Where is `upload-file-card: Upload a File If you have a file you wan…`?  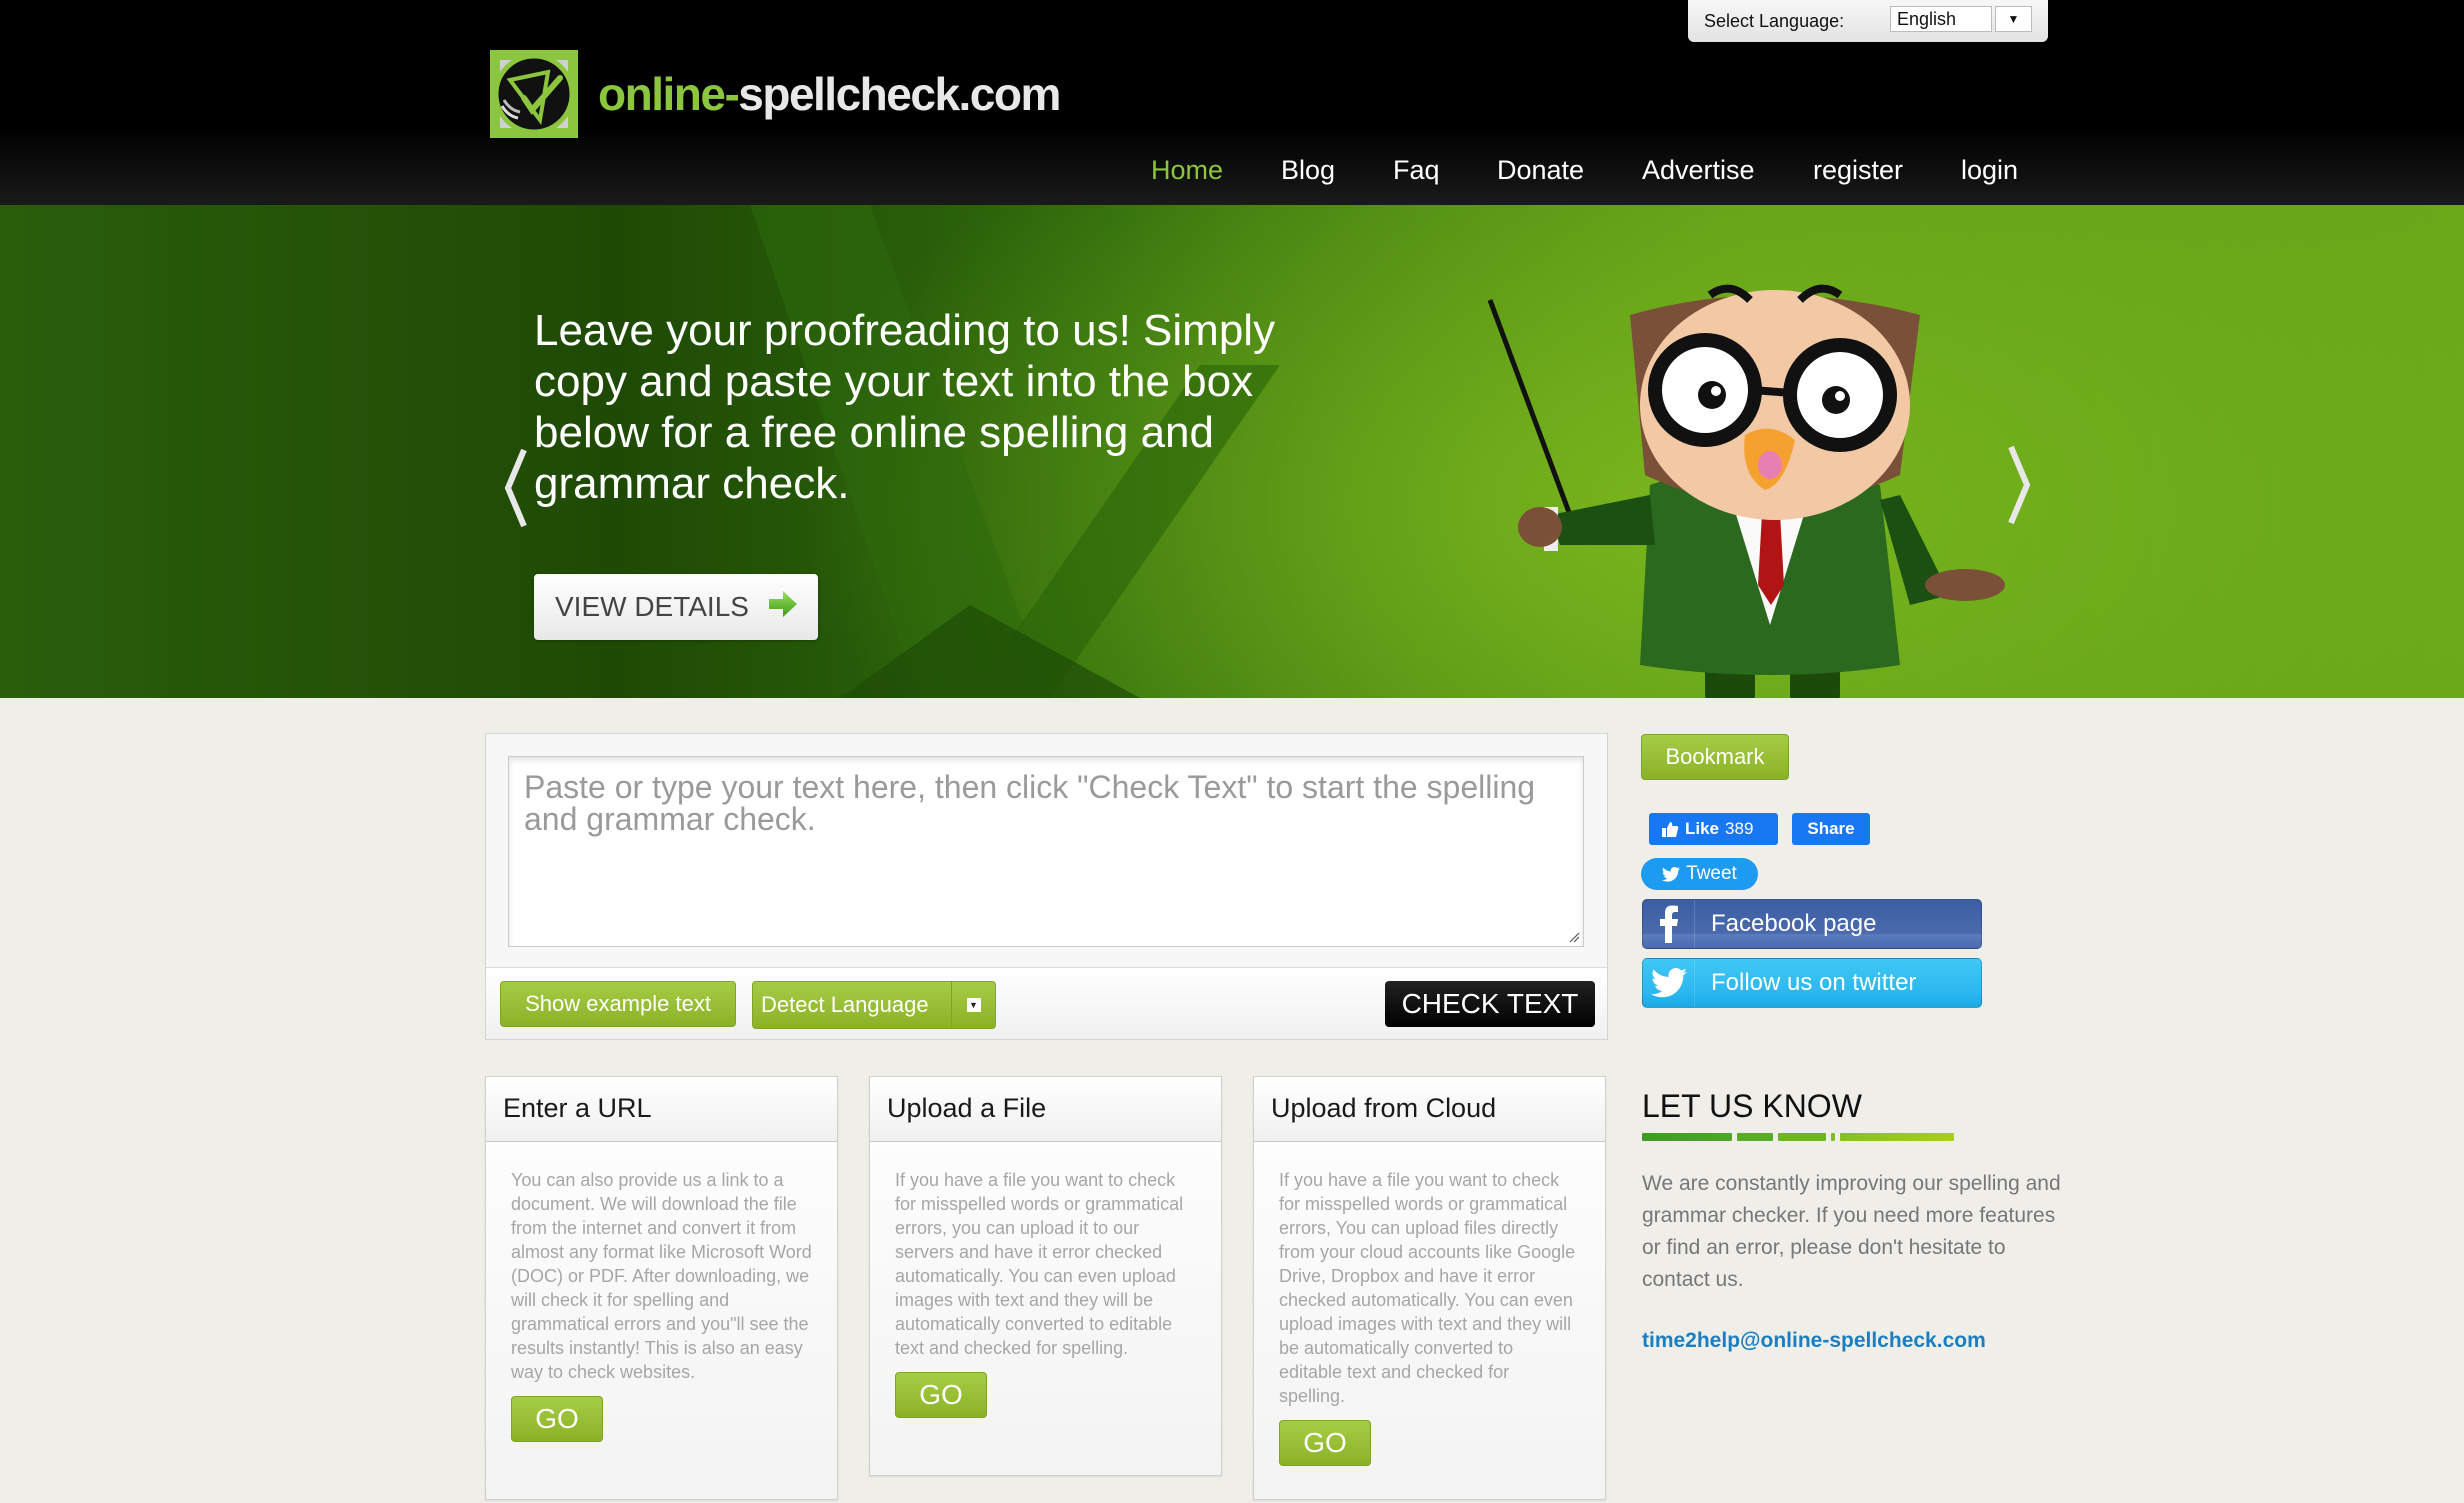 upload-file-card: Upload a File If you have a file you wan… is located at coordinates (1045, 1276).